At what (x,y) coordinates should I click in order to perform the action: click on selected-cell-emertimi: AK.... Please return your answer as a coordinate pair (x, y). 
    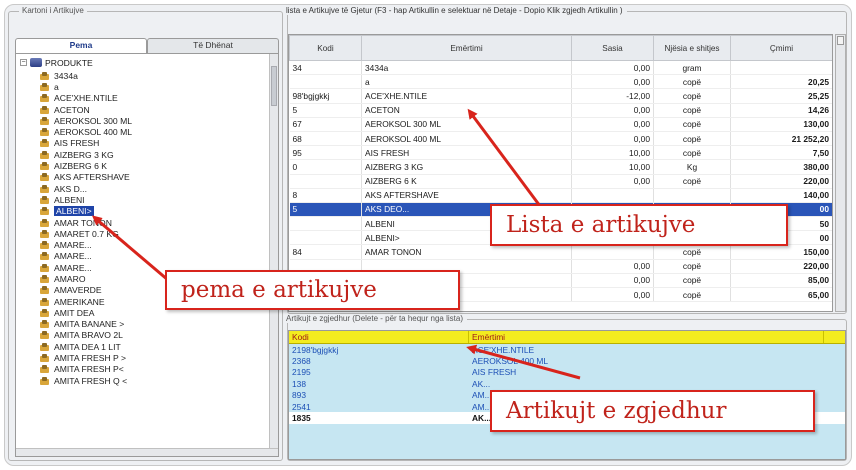
    Looking at the image, I should click on (481, 383).